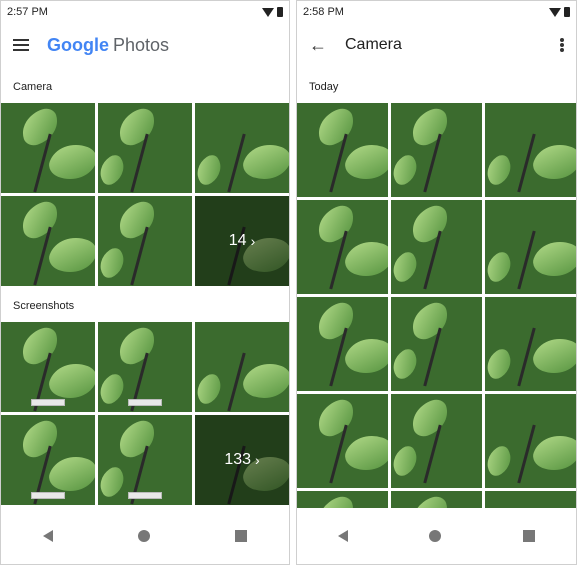 Image resolution: width=577 pixels, height=565 pixels. Describe the element at coordinates (436, 12) in the screenshot. I see `status-bar: 2:58 PM` at that location.